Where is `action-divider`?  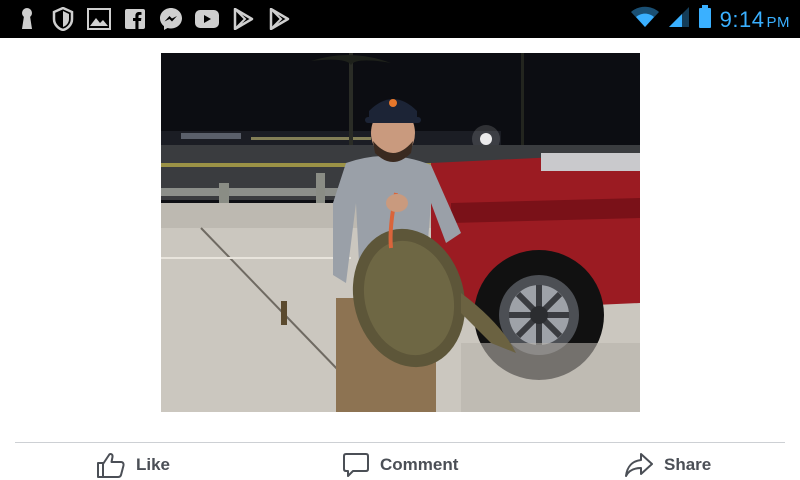 action-divider is located at coordinates (400, 442).